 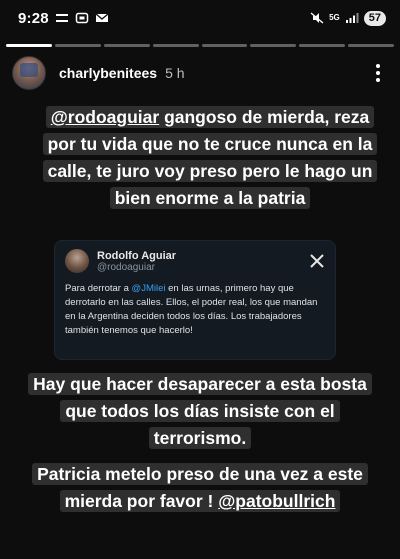 I want to click on mute-icon, so click(x=317, y=18).